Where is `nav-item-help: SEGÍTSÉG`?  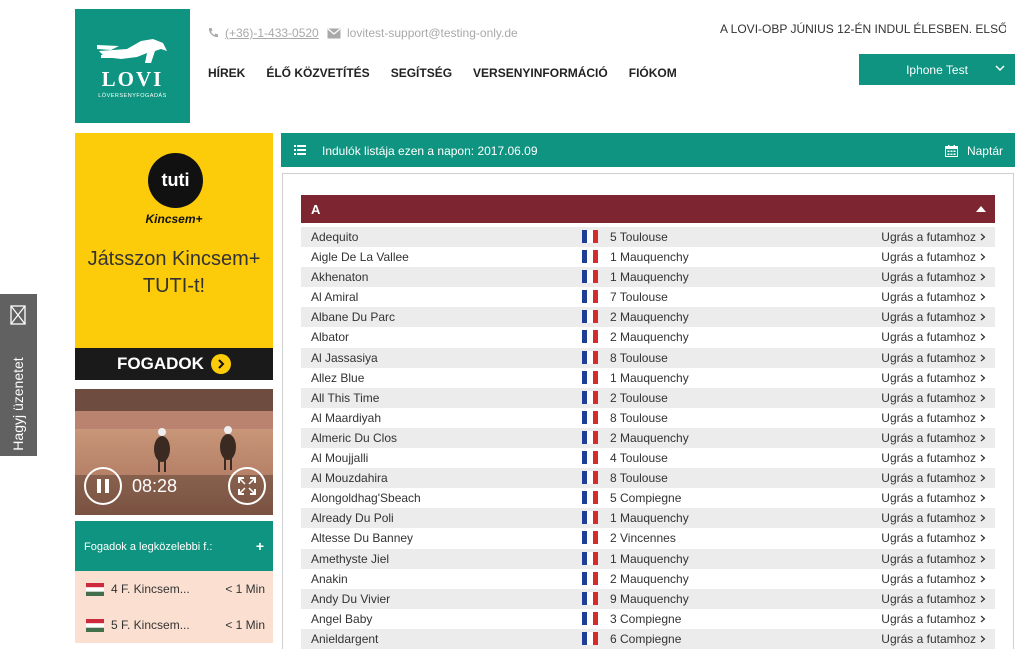
nav-item-help: SEGÍTSÉG is located at coordinates (421, 73).